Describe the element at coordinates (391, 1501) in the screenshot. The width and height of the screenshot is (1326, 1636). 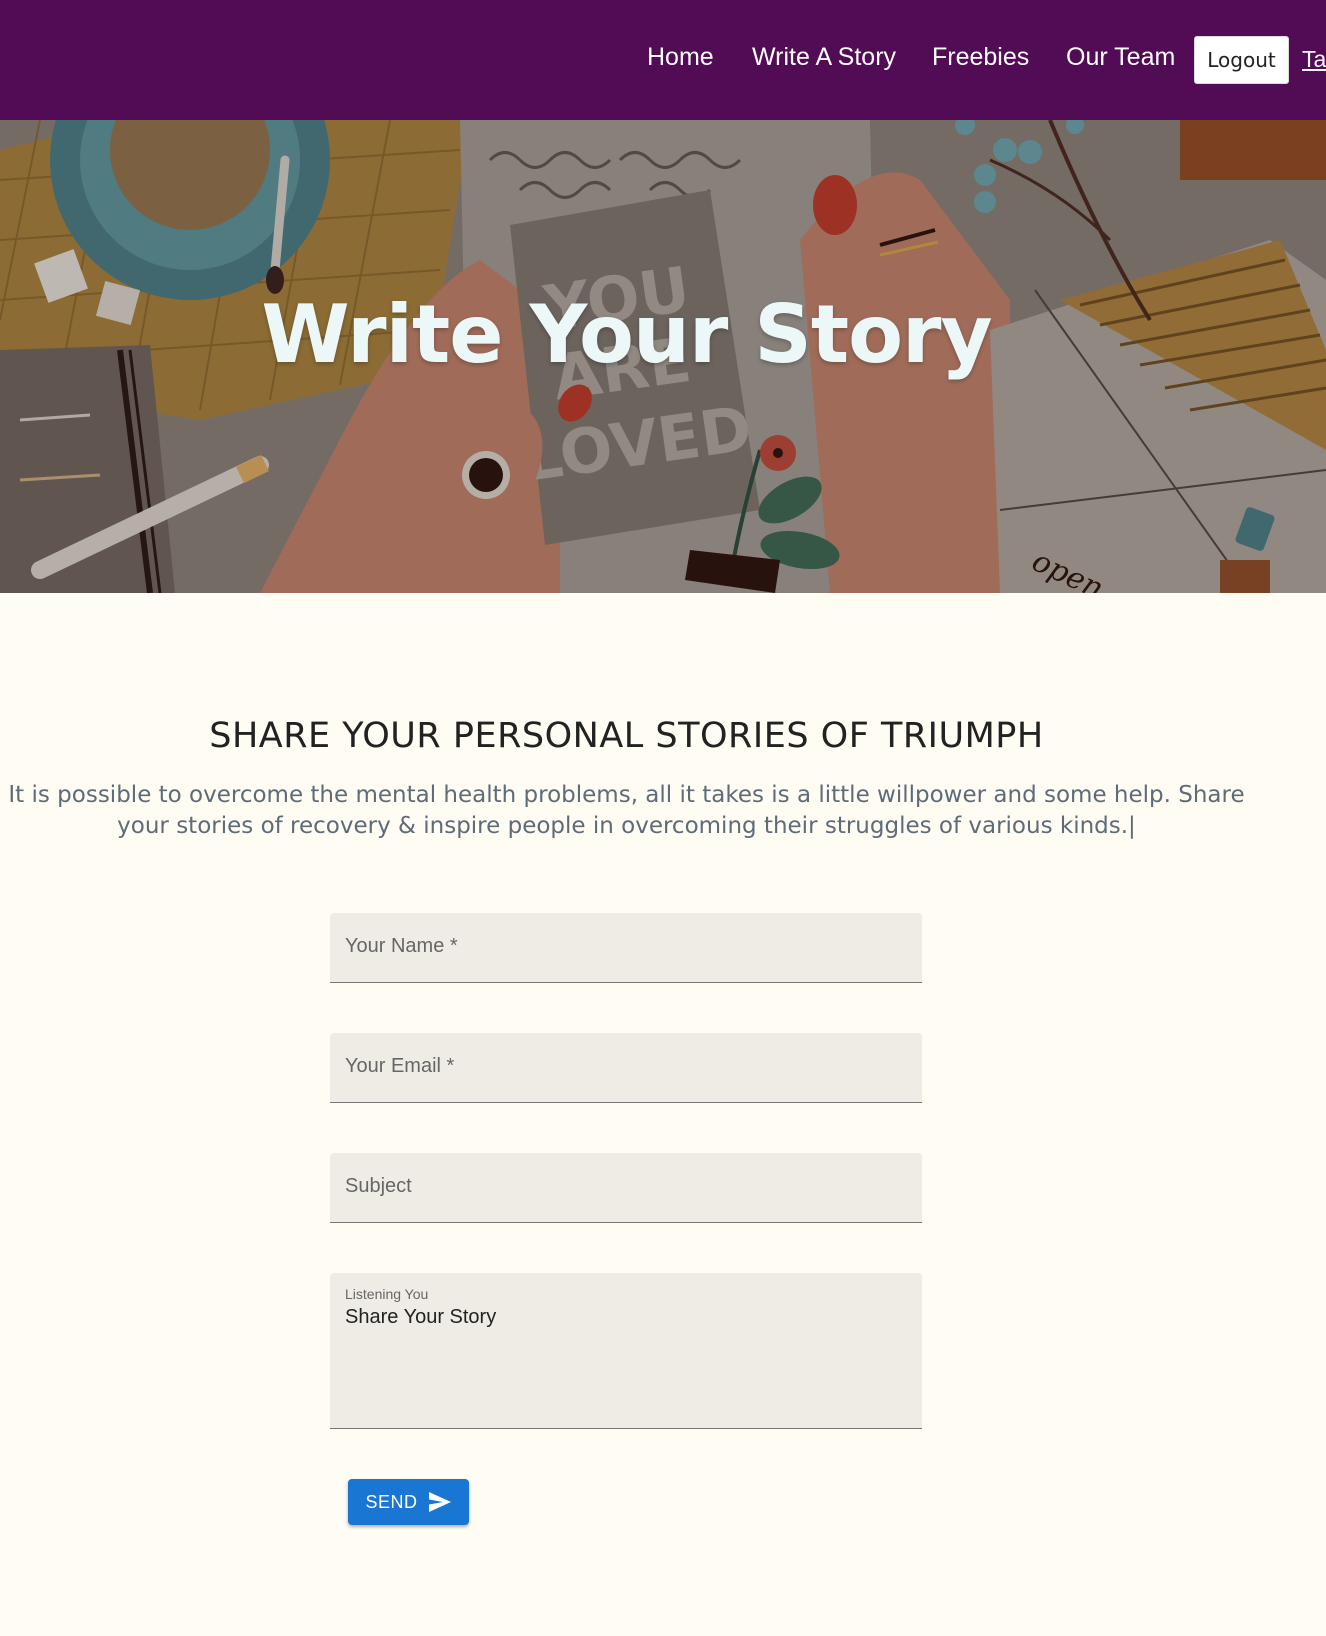
I see `send-button-label: SEND` at that location.